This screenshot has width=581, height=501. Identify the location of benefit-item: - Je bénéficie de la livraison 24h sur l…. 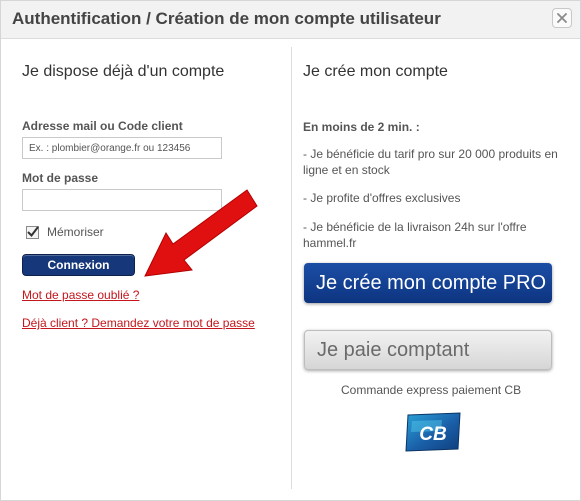
(415, 235).